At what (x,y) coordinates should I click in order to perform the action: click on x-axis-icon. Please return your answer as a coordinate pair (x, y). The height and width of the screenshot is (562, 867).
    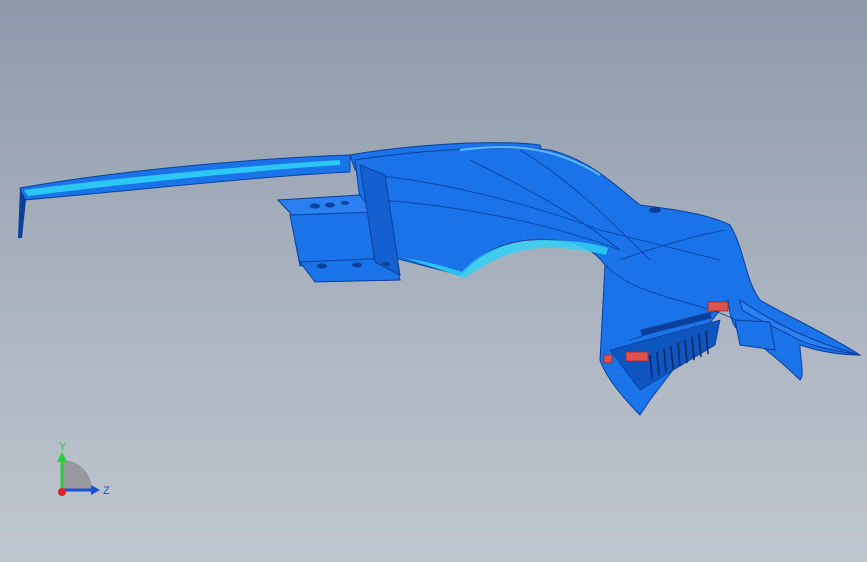
    Looking at the image, I should click on (62, 492).